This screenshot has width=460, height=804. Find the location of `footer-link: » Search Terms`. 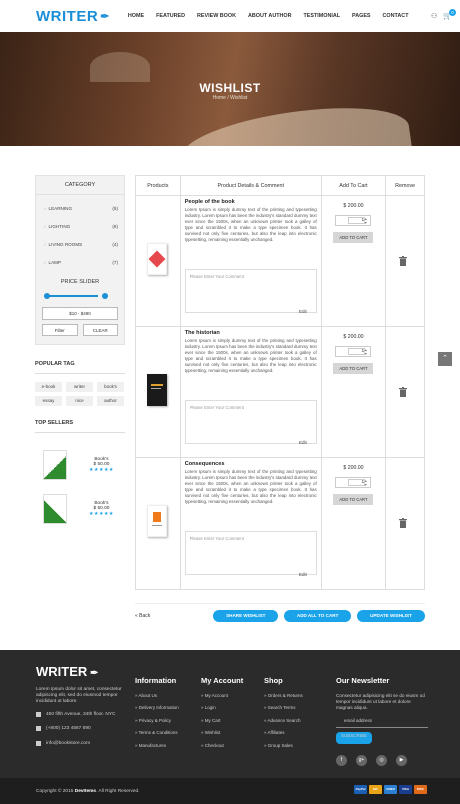

footer-link: » Search Terms is located at coordinates (283, 711).